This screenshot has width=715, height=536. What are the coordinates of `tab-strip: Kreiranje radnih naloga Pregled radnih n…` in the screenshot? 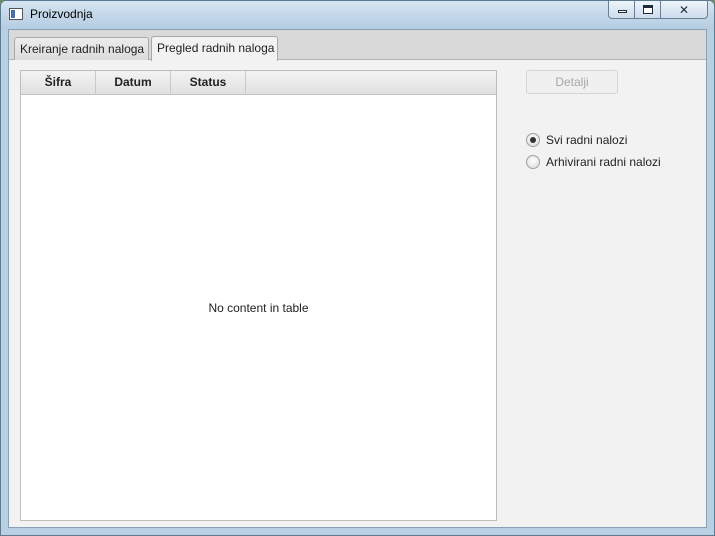 It's located at (357, 45).